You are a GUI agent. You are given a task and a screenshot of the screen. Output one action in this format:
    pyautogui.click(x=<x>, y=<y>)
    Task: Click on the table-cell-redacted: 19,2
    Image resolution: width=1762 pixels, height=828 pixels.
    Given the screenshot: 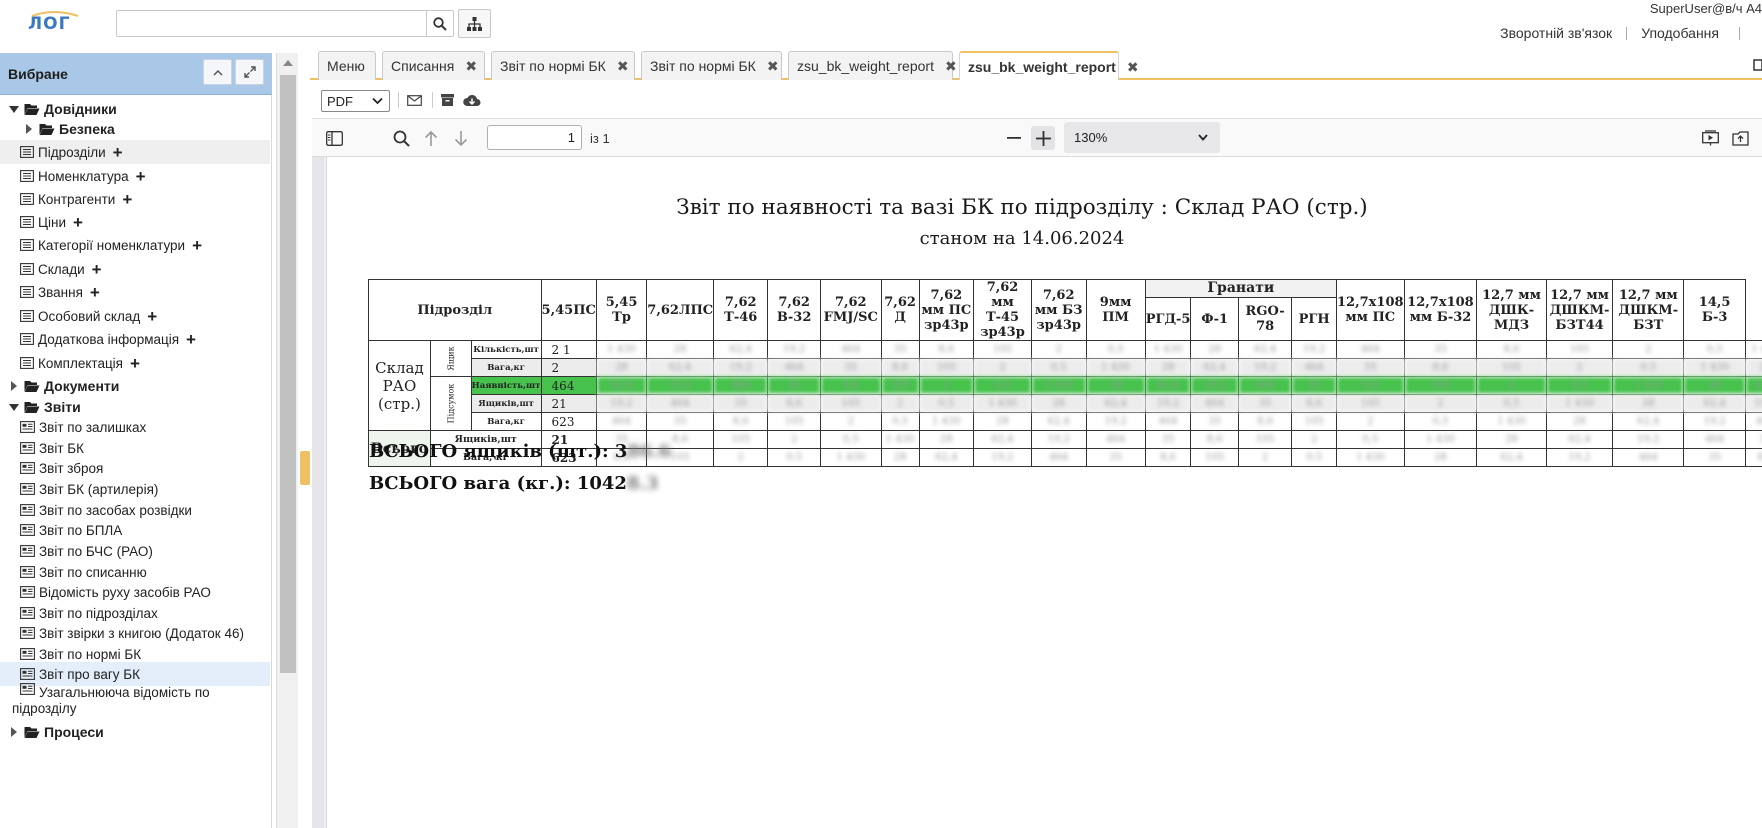 What is the action you would take?
    pyautogui.click(x=1579, y=457)
    